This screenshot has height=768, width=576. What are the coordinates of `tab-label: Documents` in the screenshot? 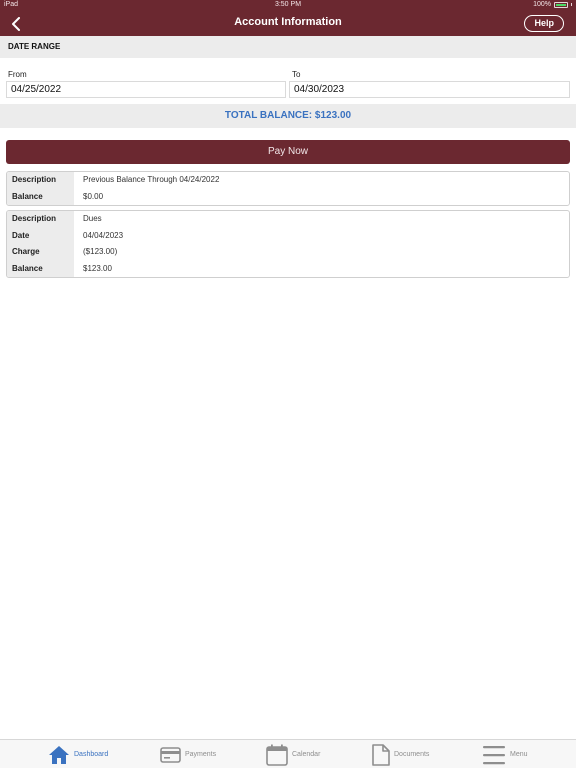 It's located at (412, 754).